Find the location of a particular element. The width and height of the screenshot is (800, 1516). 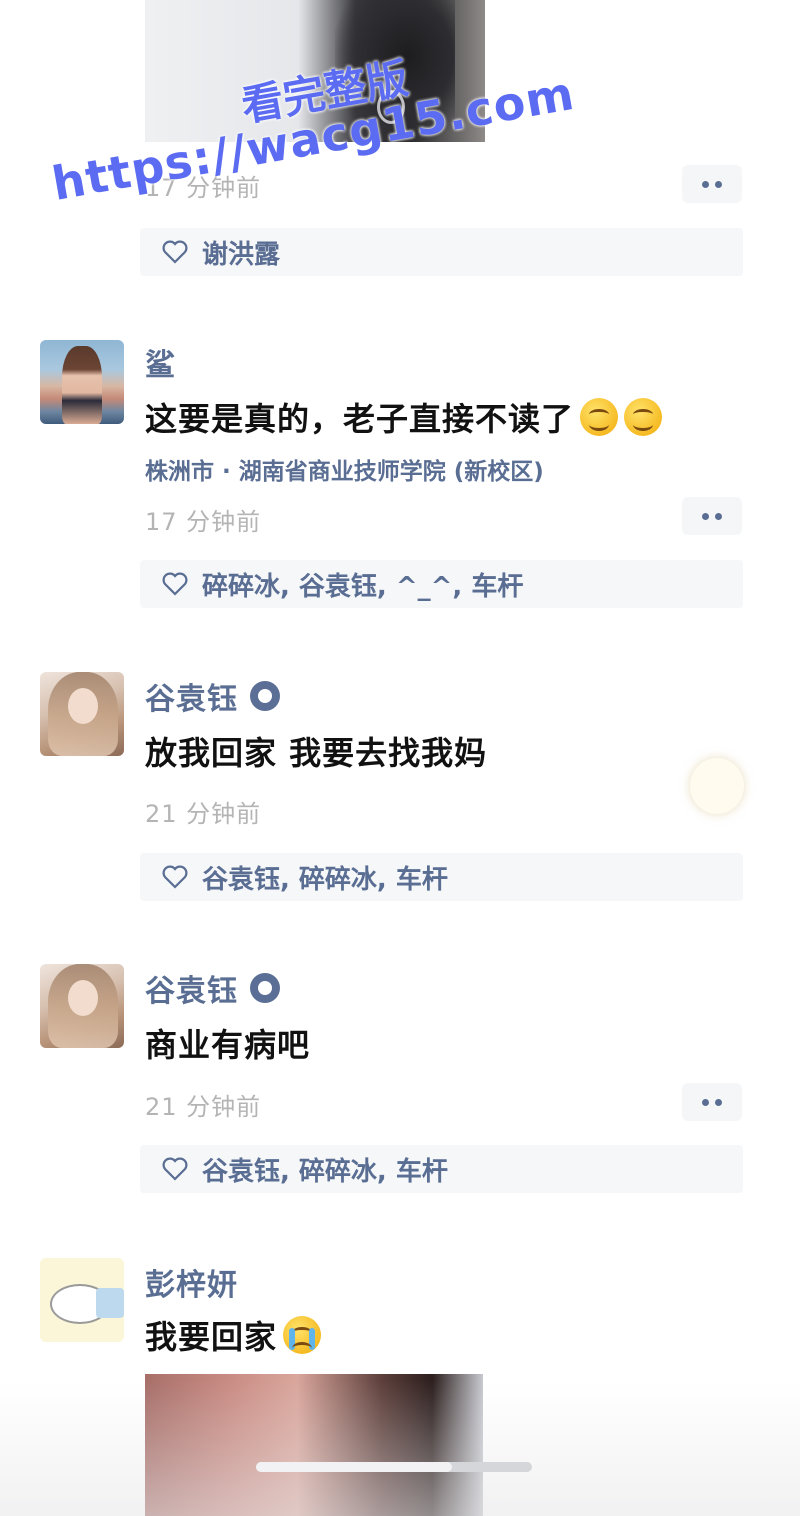

comment-text: 商业有病吧 is located at coordinates (228, 1045).